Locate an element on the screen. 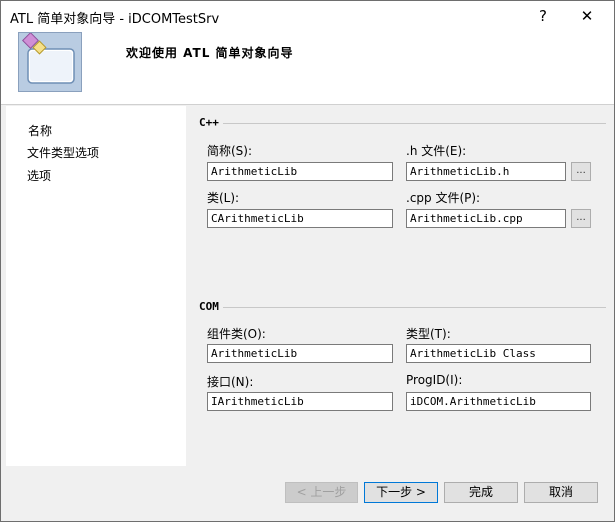 Image resolution: width=615 pixels, height=522 pixels. class-input: CArithmeticLib is located at coordinates (300, 218).